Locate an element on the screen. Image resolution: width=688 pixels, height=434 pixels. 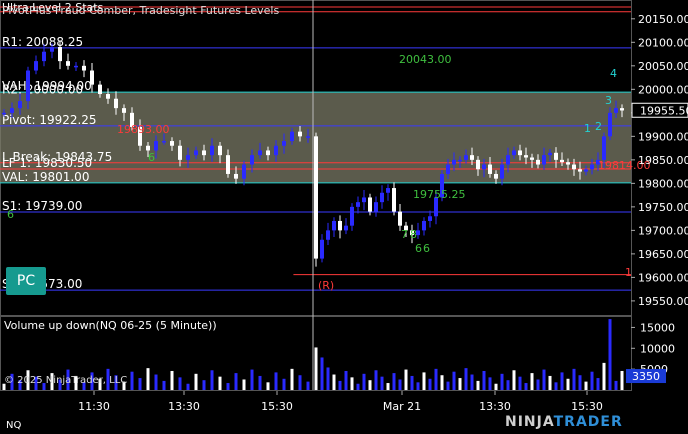
price-tick-label: 20100.00 is located at coordinates (663, 42).